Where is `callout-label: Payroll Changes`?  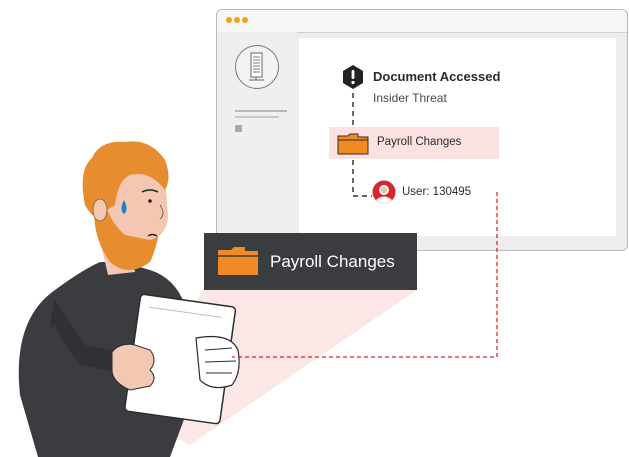 callout-label: Payroll Changes is located at coordinates (332, 261).